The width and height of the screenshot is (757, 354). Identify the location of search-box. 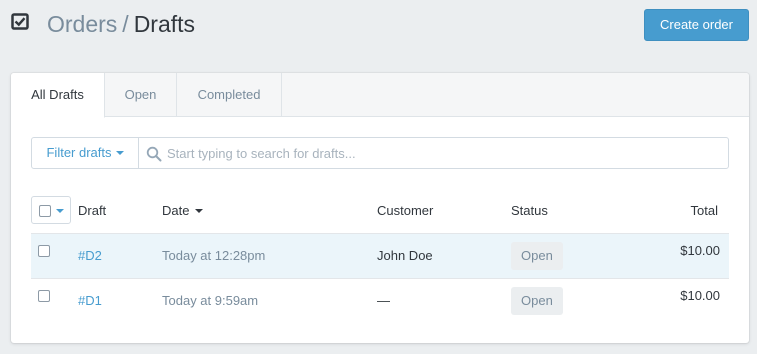
(433, 153).